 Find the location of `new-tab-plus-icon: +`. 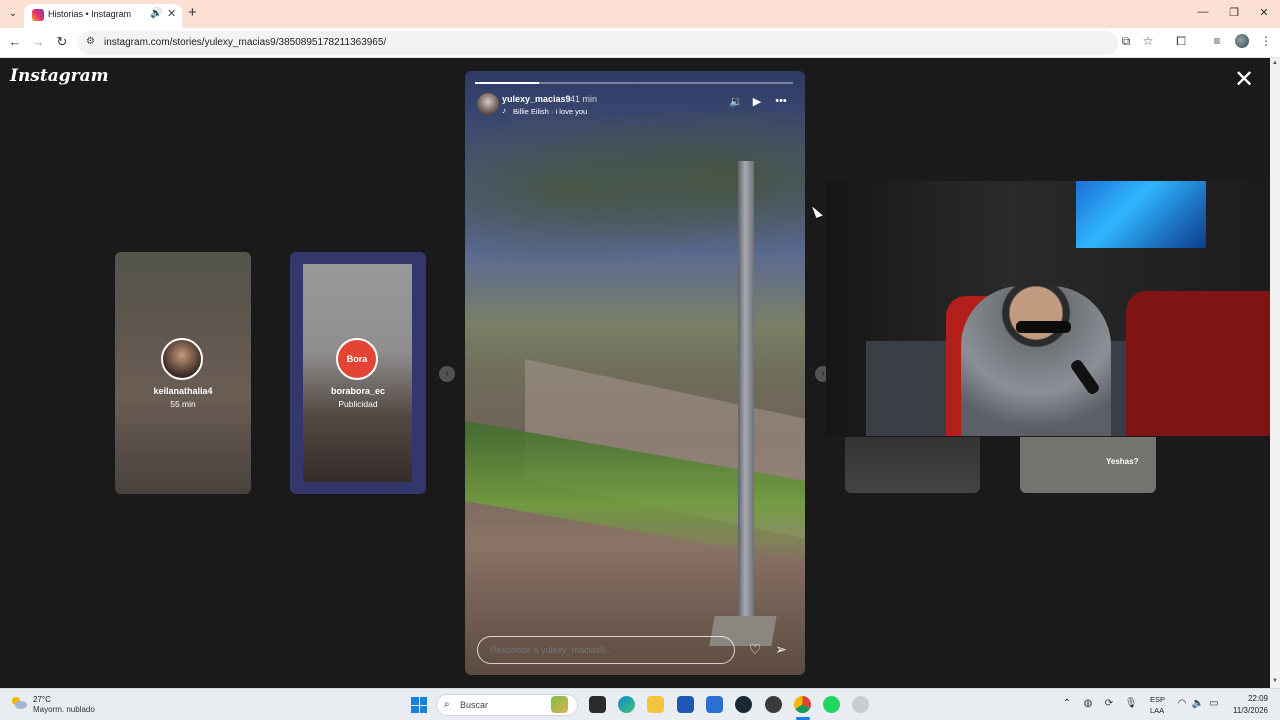

new-tab-plus-icon: + is located at coordinates (192, 12).